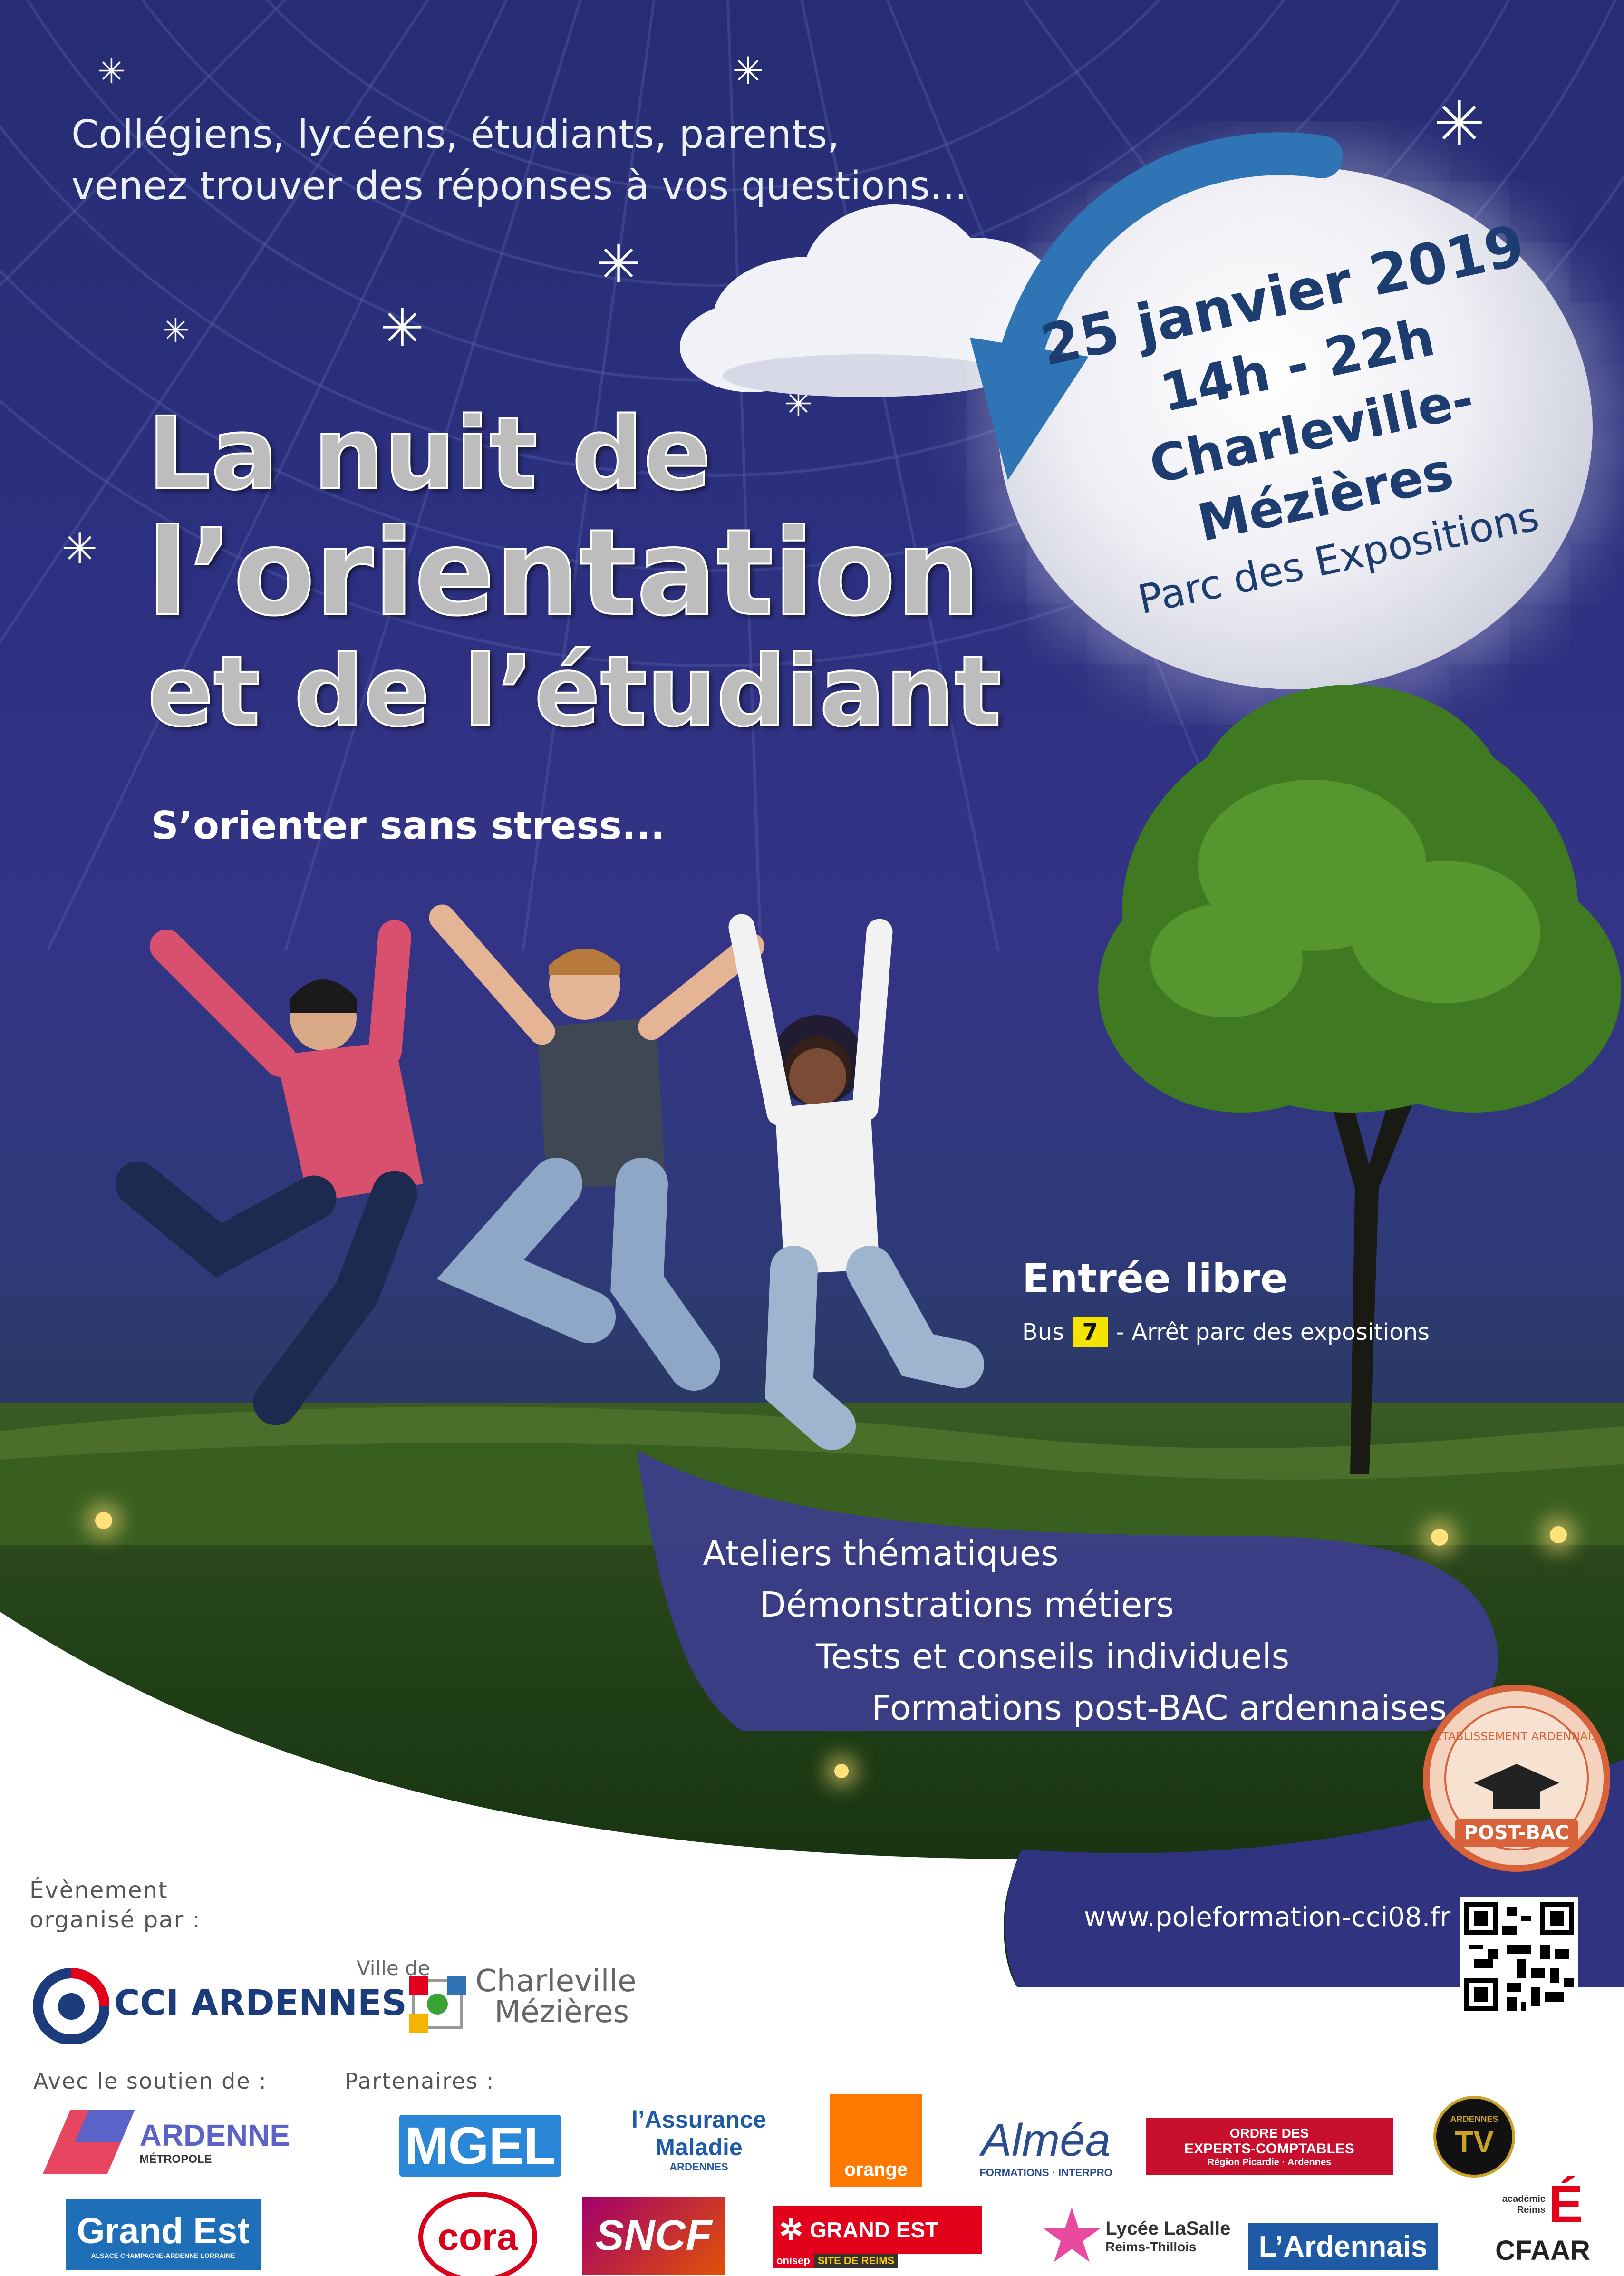 The image size is (1624, 2276). What do you see at coordinates (1267, 1917) in the screenshot?
I see `website-link: www.poleformation-cci08.fr` at bounding box center [1267, 1917].